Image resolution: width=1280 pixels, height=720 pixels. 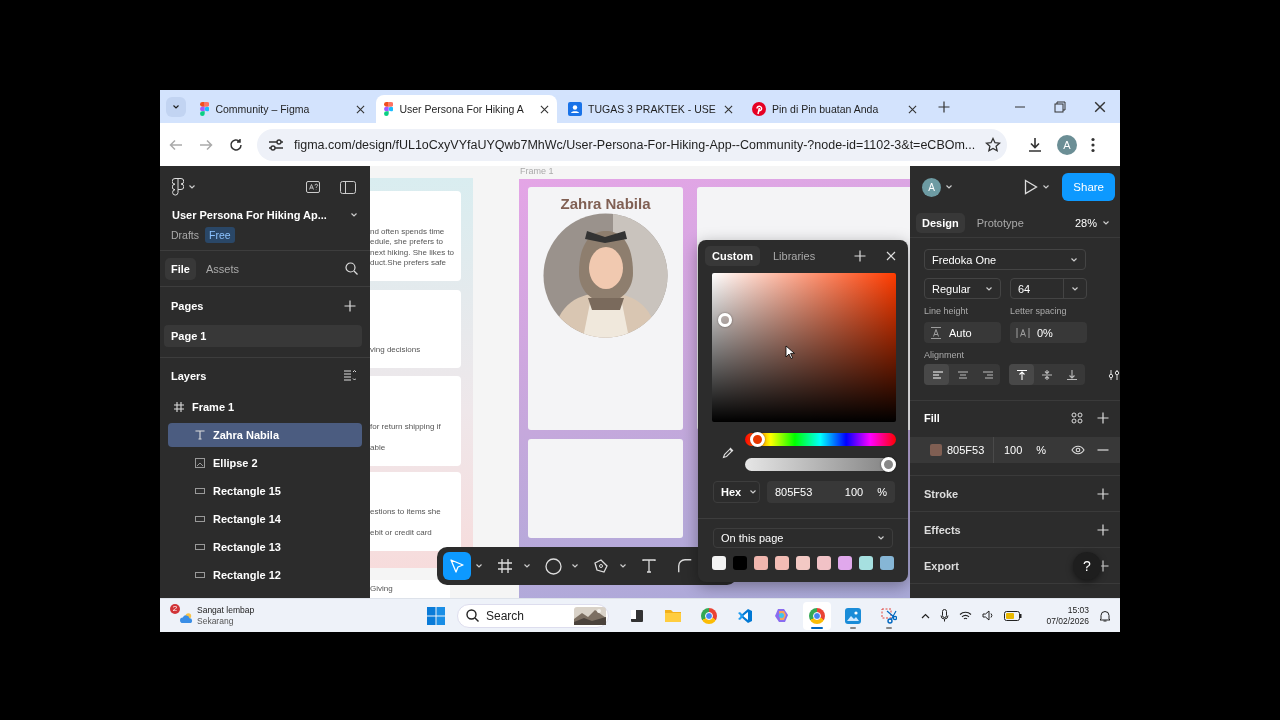 What do you see at coordinates (966, 615) in the screenshot?
I see `wifi-icon` at bounding box center [966, 615].